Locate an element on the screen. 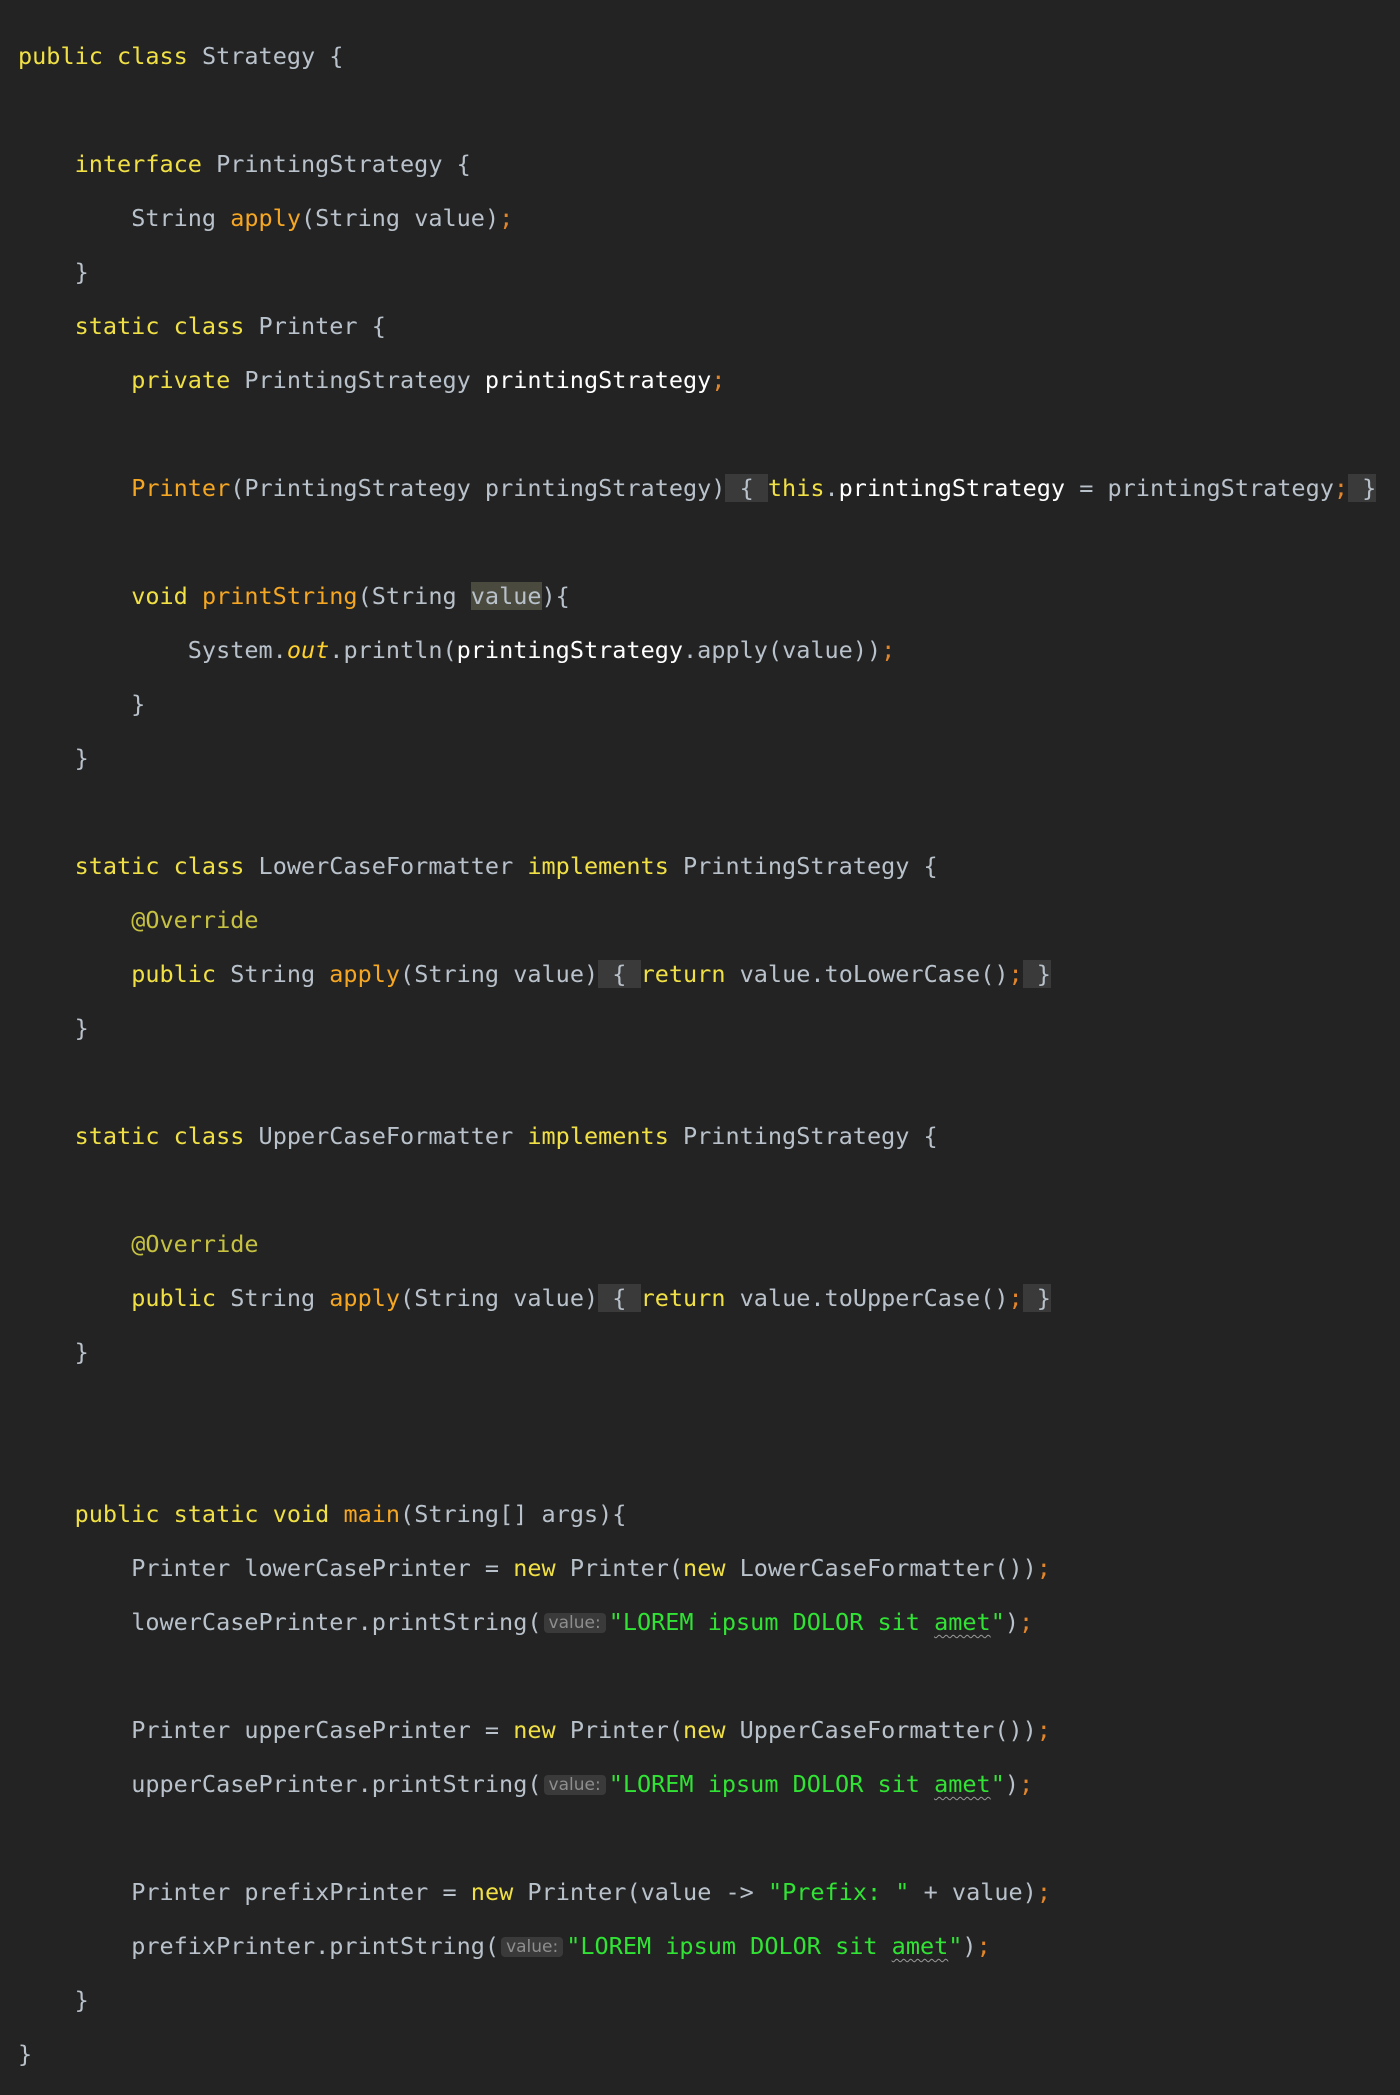 The image size is (1400, 2095). method-name: toUpperCase is located at coordinates (902, 1298).